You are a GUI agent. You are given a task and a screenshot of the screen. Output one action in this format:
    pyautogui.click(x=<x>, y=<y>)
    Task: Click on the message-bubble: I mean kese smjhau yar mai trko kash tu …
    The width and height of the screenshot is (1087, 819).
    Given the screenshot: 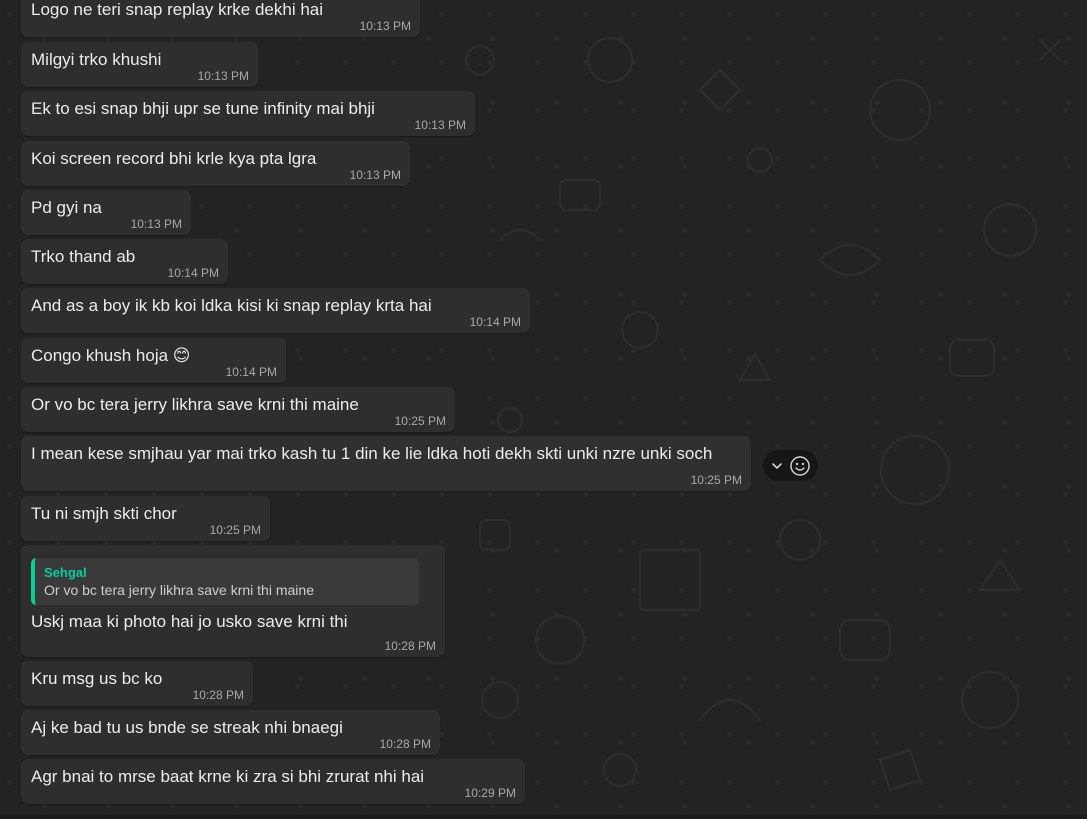 What is the action you would take?
    pyautogui.click(x=386, y=463)
    